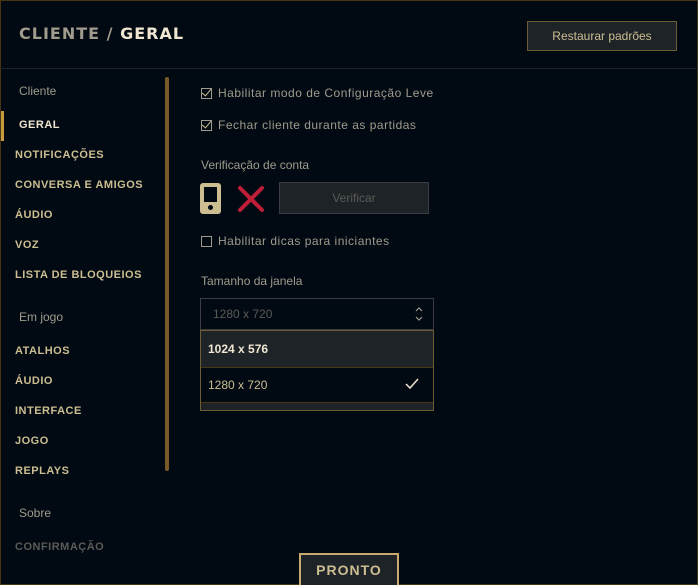  Describe the element at coordinates (79, 185) in the screenshot. I see `sidebar-item-conversa-e-amigos: CONVERSA E AMIGOS` at that location.